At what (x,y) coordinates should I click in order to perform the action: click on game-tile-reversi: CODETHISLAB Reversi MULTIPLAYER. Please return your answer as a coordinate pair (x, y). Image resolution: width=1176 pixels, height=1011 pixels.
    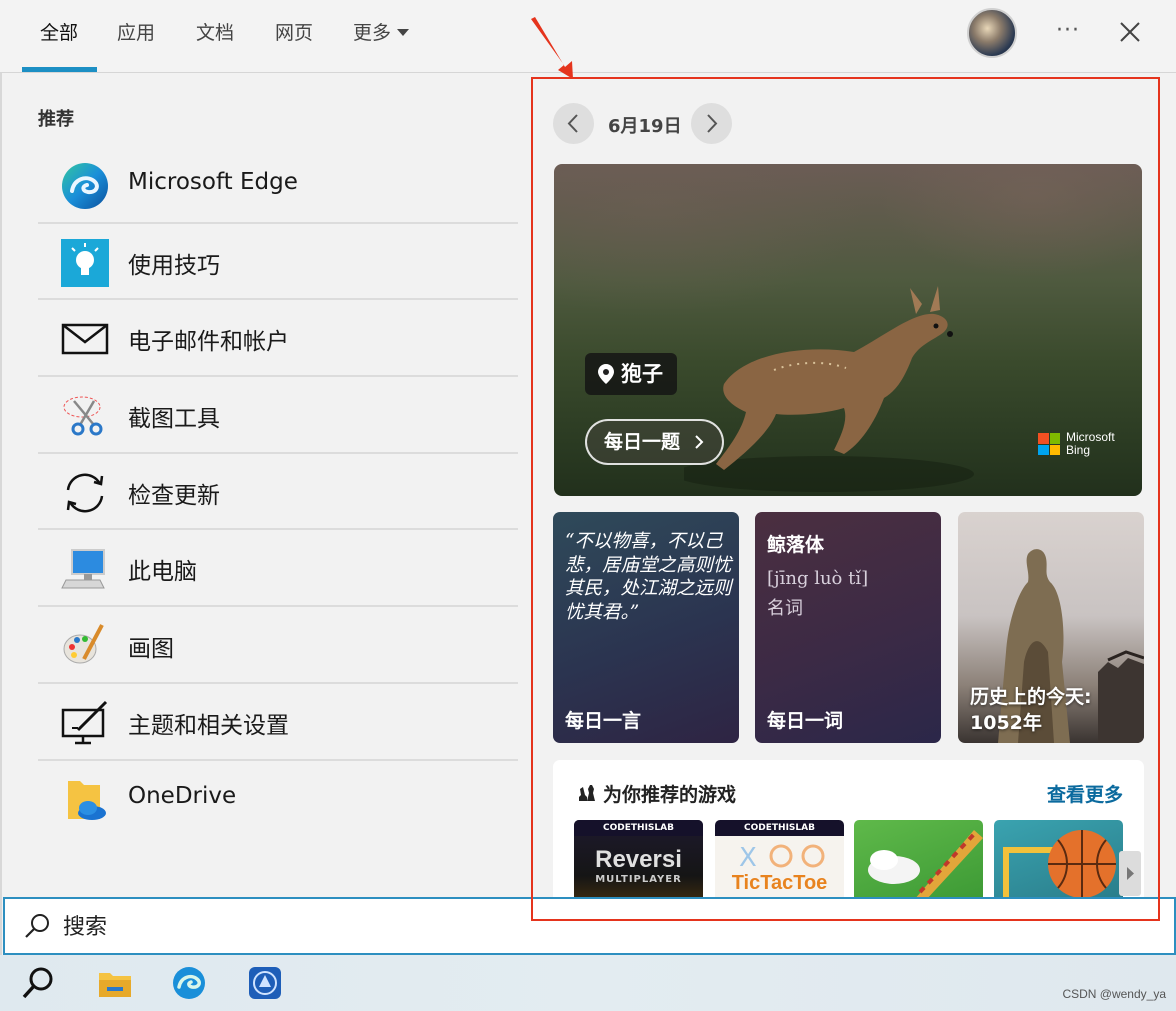
    Looking at the image, I should click on (638, 860).